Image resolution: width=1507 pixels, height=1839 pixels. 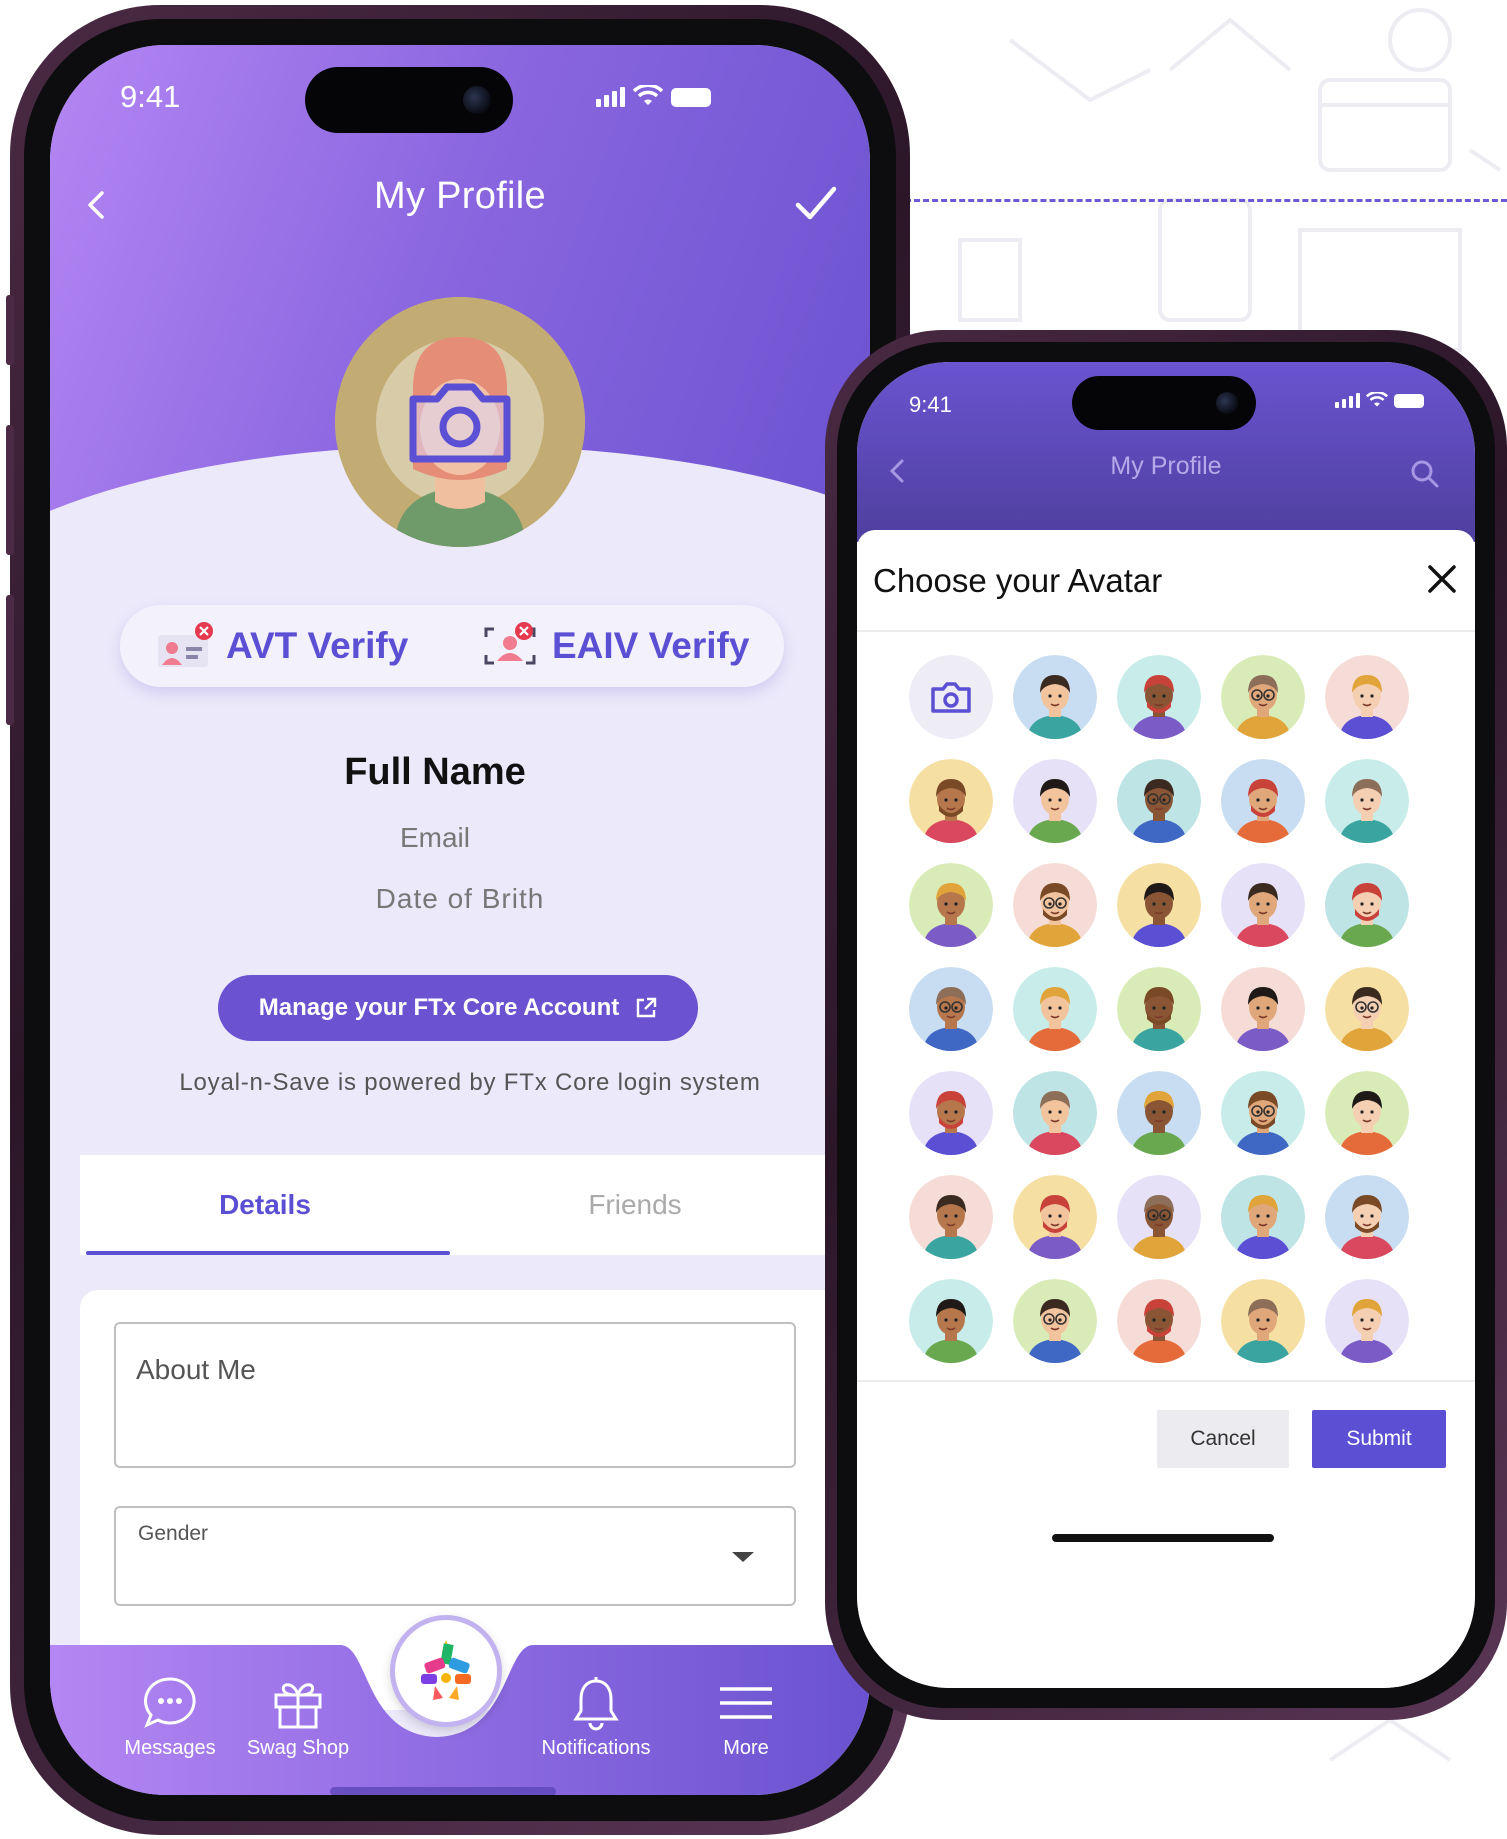 What do you see at coordinates (196, 1369) in the screenshot?
I see `about-me-placeholder: About Me` at bounding box center [196, 1369].